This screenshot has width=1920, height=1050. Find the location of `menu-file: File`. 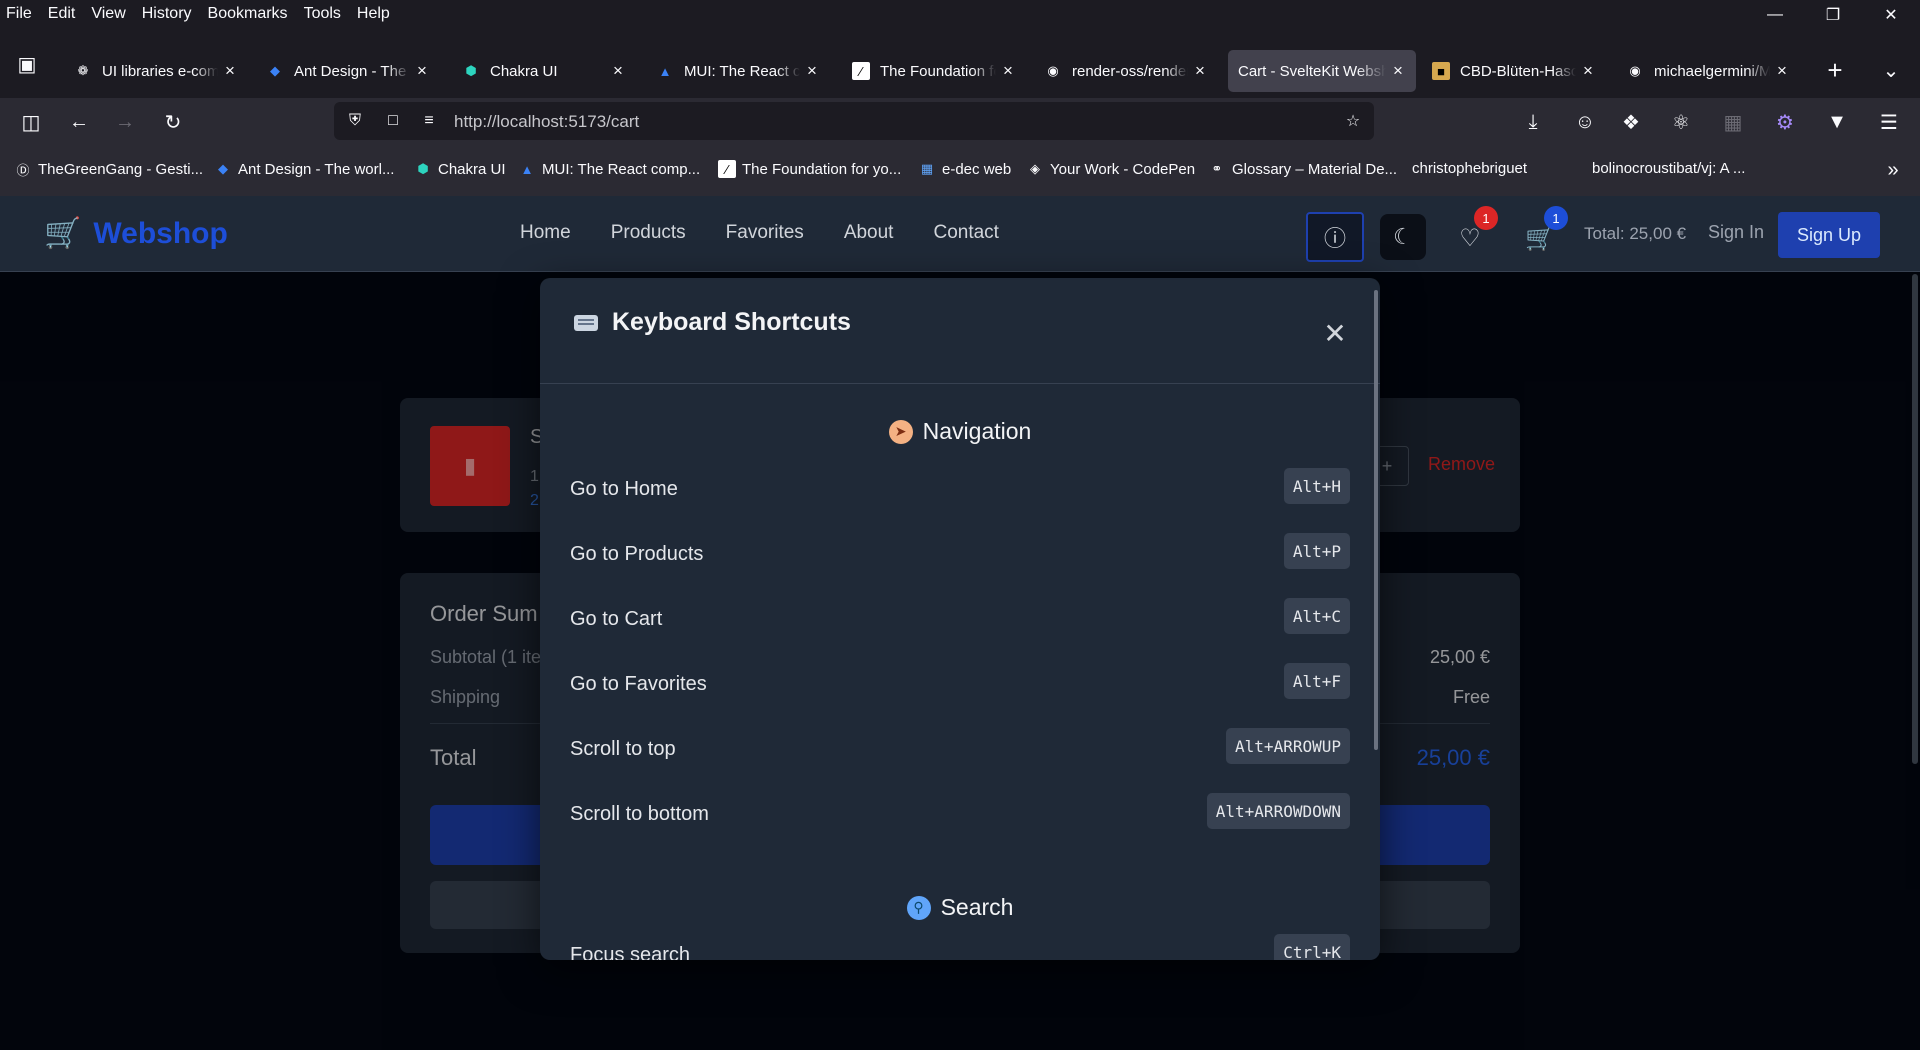

menu-file: File is located at coordinates (20, 14).